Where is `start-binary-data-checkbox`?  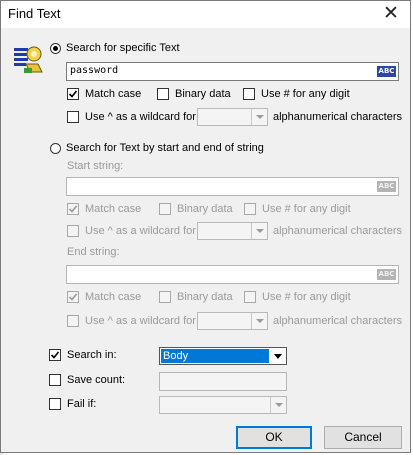
start-binary-data-checkbox is located at coordinates (165, 209).